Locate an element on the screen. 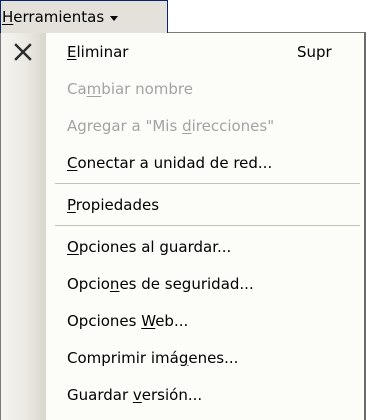 This screenshot has width=370, height=420. menu-item-agregar-mis-direcciones: Agregar a "Mis direcciones" is located at coordinates (182, 125).